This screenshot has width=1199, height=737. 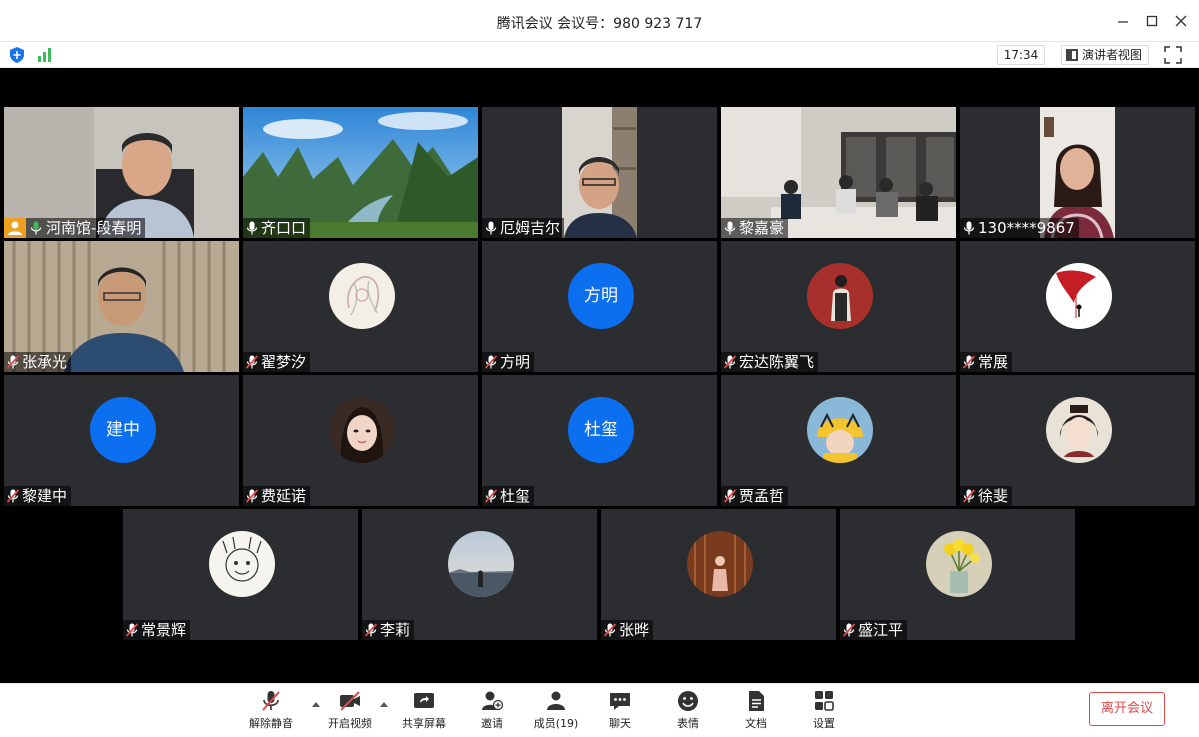 I want to click on settings-grid-icon, so click(x=824, y=701).